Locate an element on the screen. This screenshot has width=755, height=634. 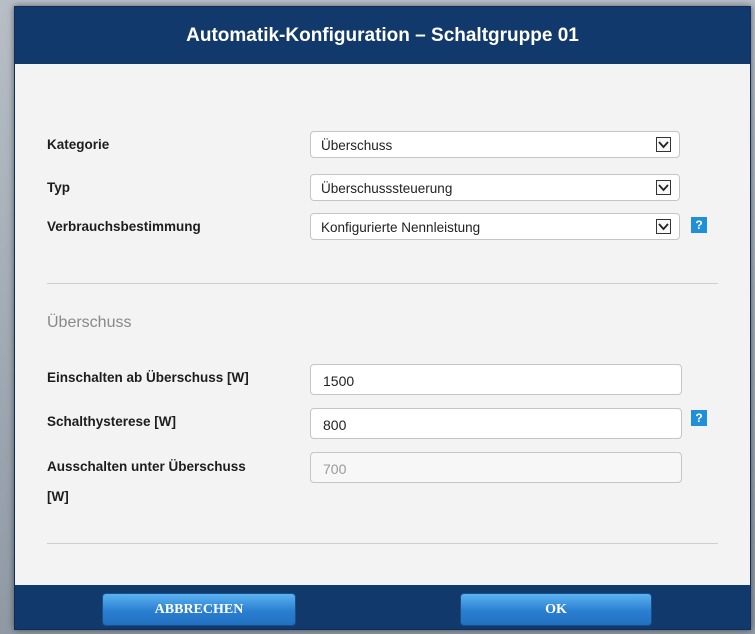
verbrauch-label: Verbrauchsbestimmung is located at coordinates (124, 226).